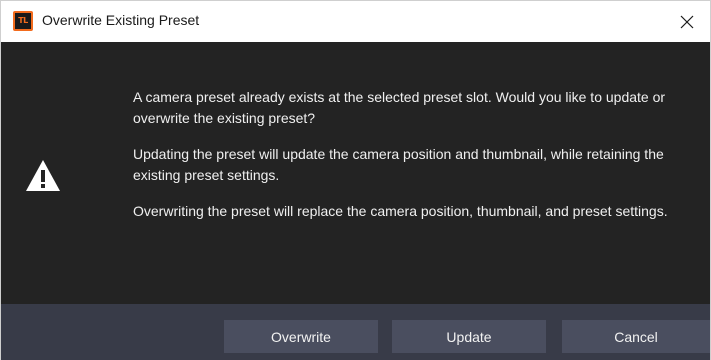 This screenshot has height=360, width=711. Describe the element at coordinates (469, 336) in the screenshot. I see `update-button: Update` at that location.